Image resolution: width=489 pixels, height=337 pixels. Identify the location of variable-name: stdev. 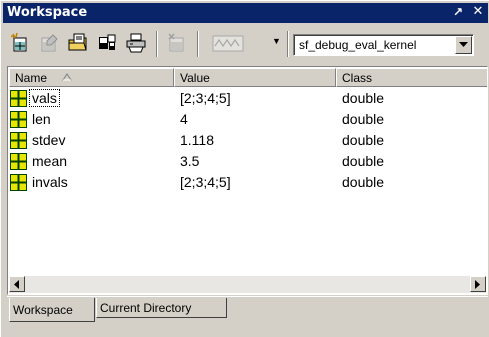
(49, 140).